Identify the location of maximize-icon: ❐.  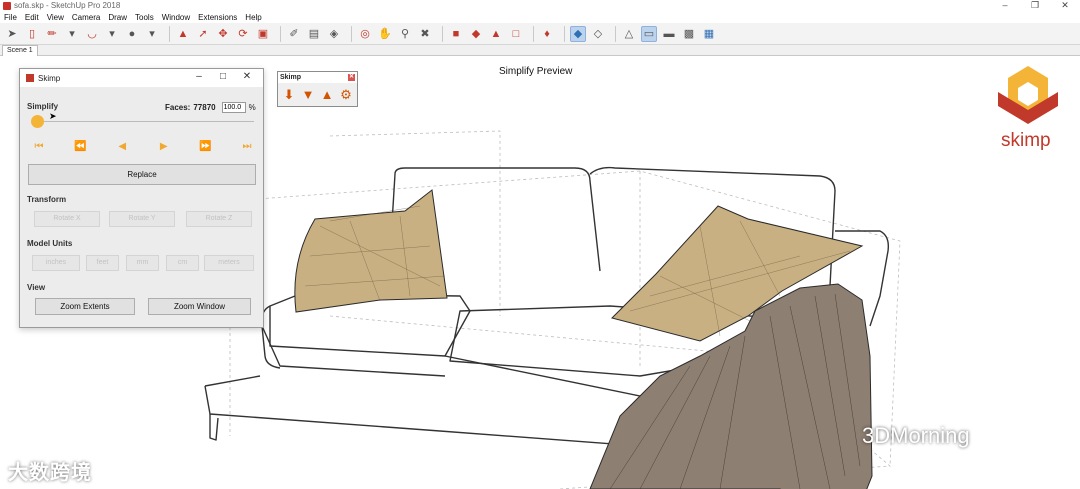
(1035, 5).